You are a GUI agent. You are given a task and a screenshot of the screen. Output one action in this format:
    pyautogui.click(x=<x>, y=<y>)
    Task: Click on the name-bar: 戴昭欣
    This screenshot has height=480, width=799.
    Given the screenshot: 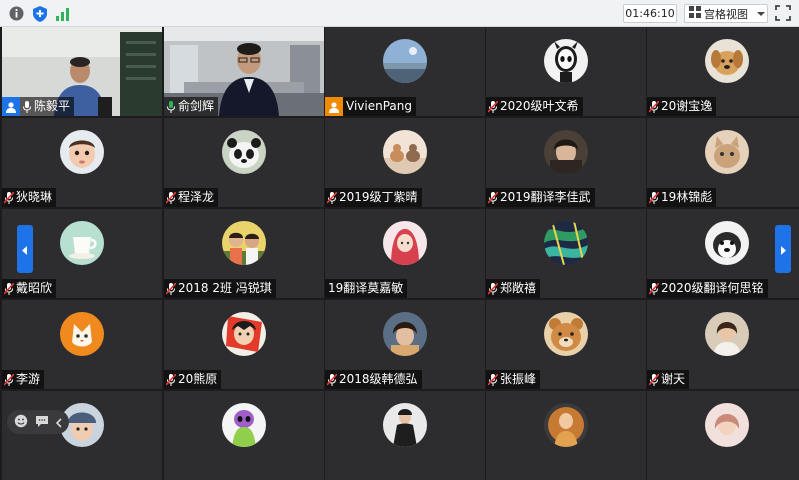 What is the action you would take?
    pyautogui.click(x=29, y=288)
    